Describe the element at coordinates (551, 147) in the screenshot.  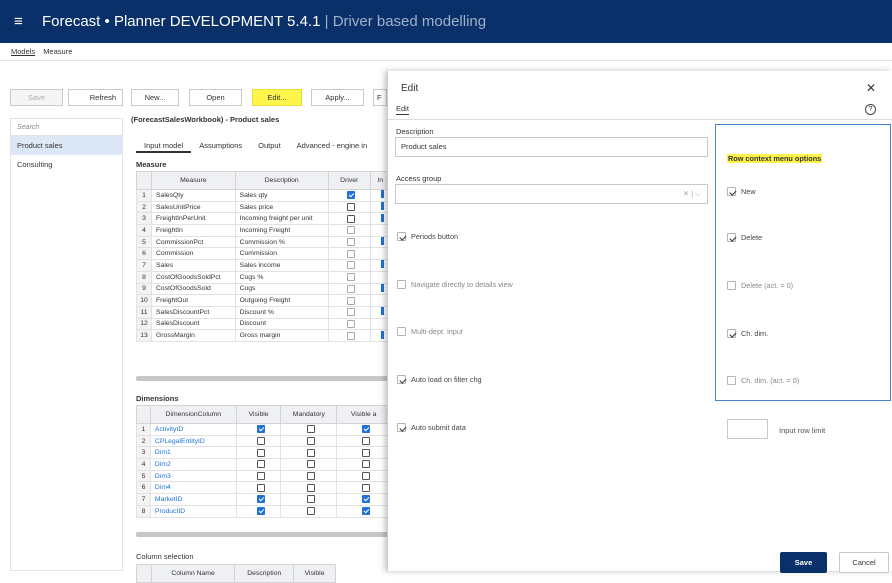
I see `description-input: Product sales` at that location.